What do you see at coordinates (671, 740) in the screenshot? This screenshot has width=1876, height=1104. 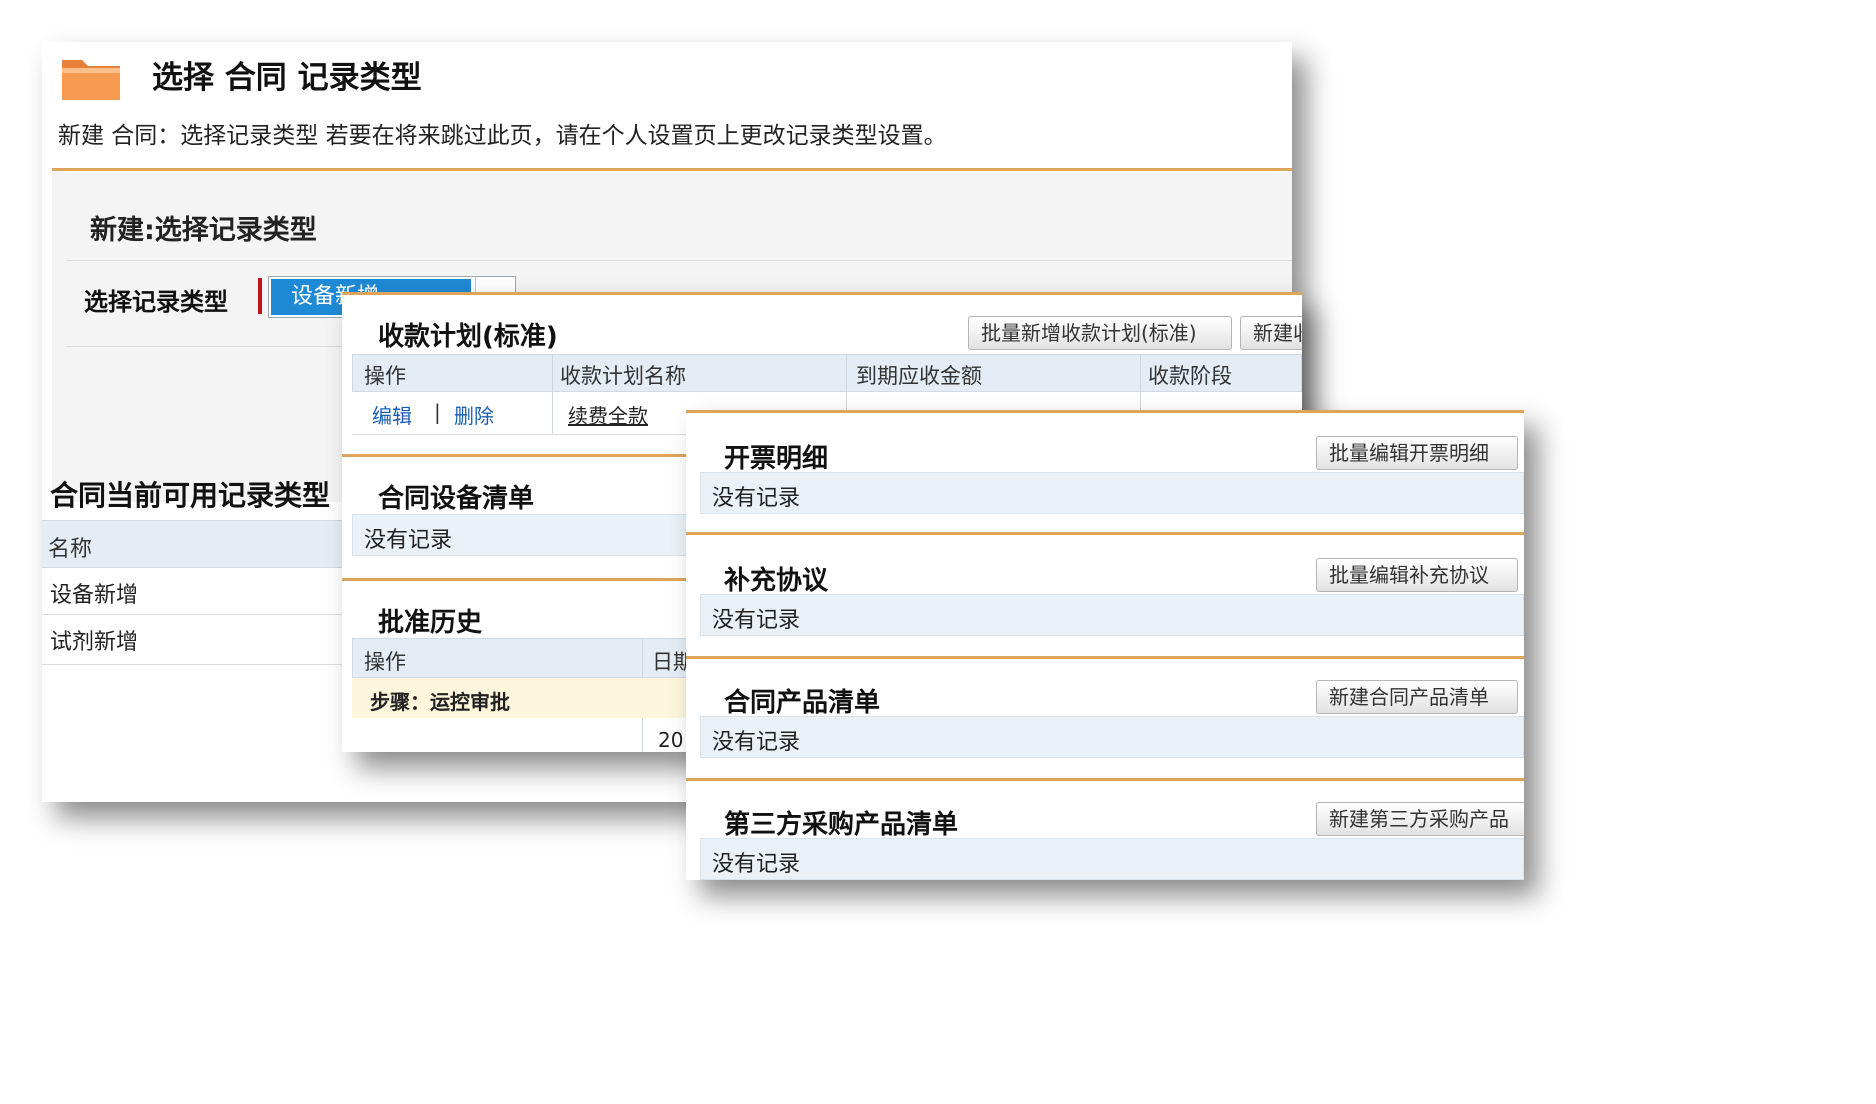 I see `approval-date-cell: 20` at bounding box center [671, 740].